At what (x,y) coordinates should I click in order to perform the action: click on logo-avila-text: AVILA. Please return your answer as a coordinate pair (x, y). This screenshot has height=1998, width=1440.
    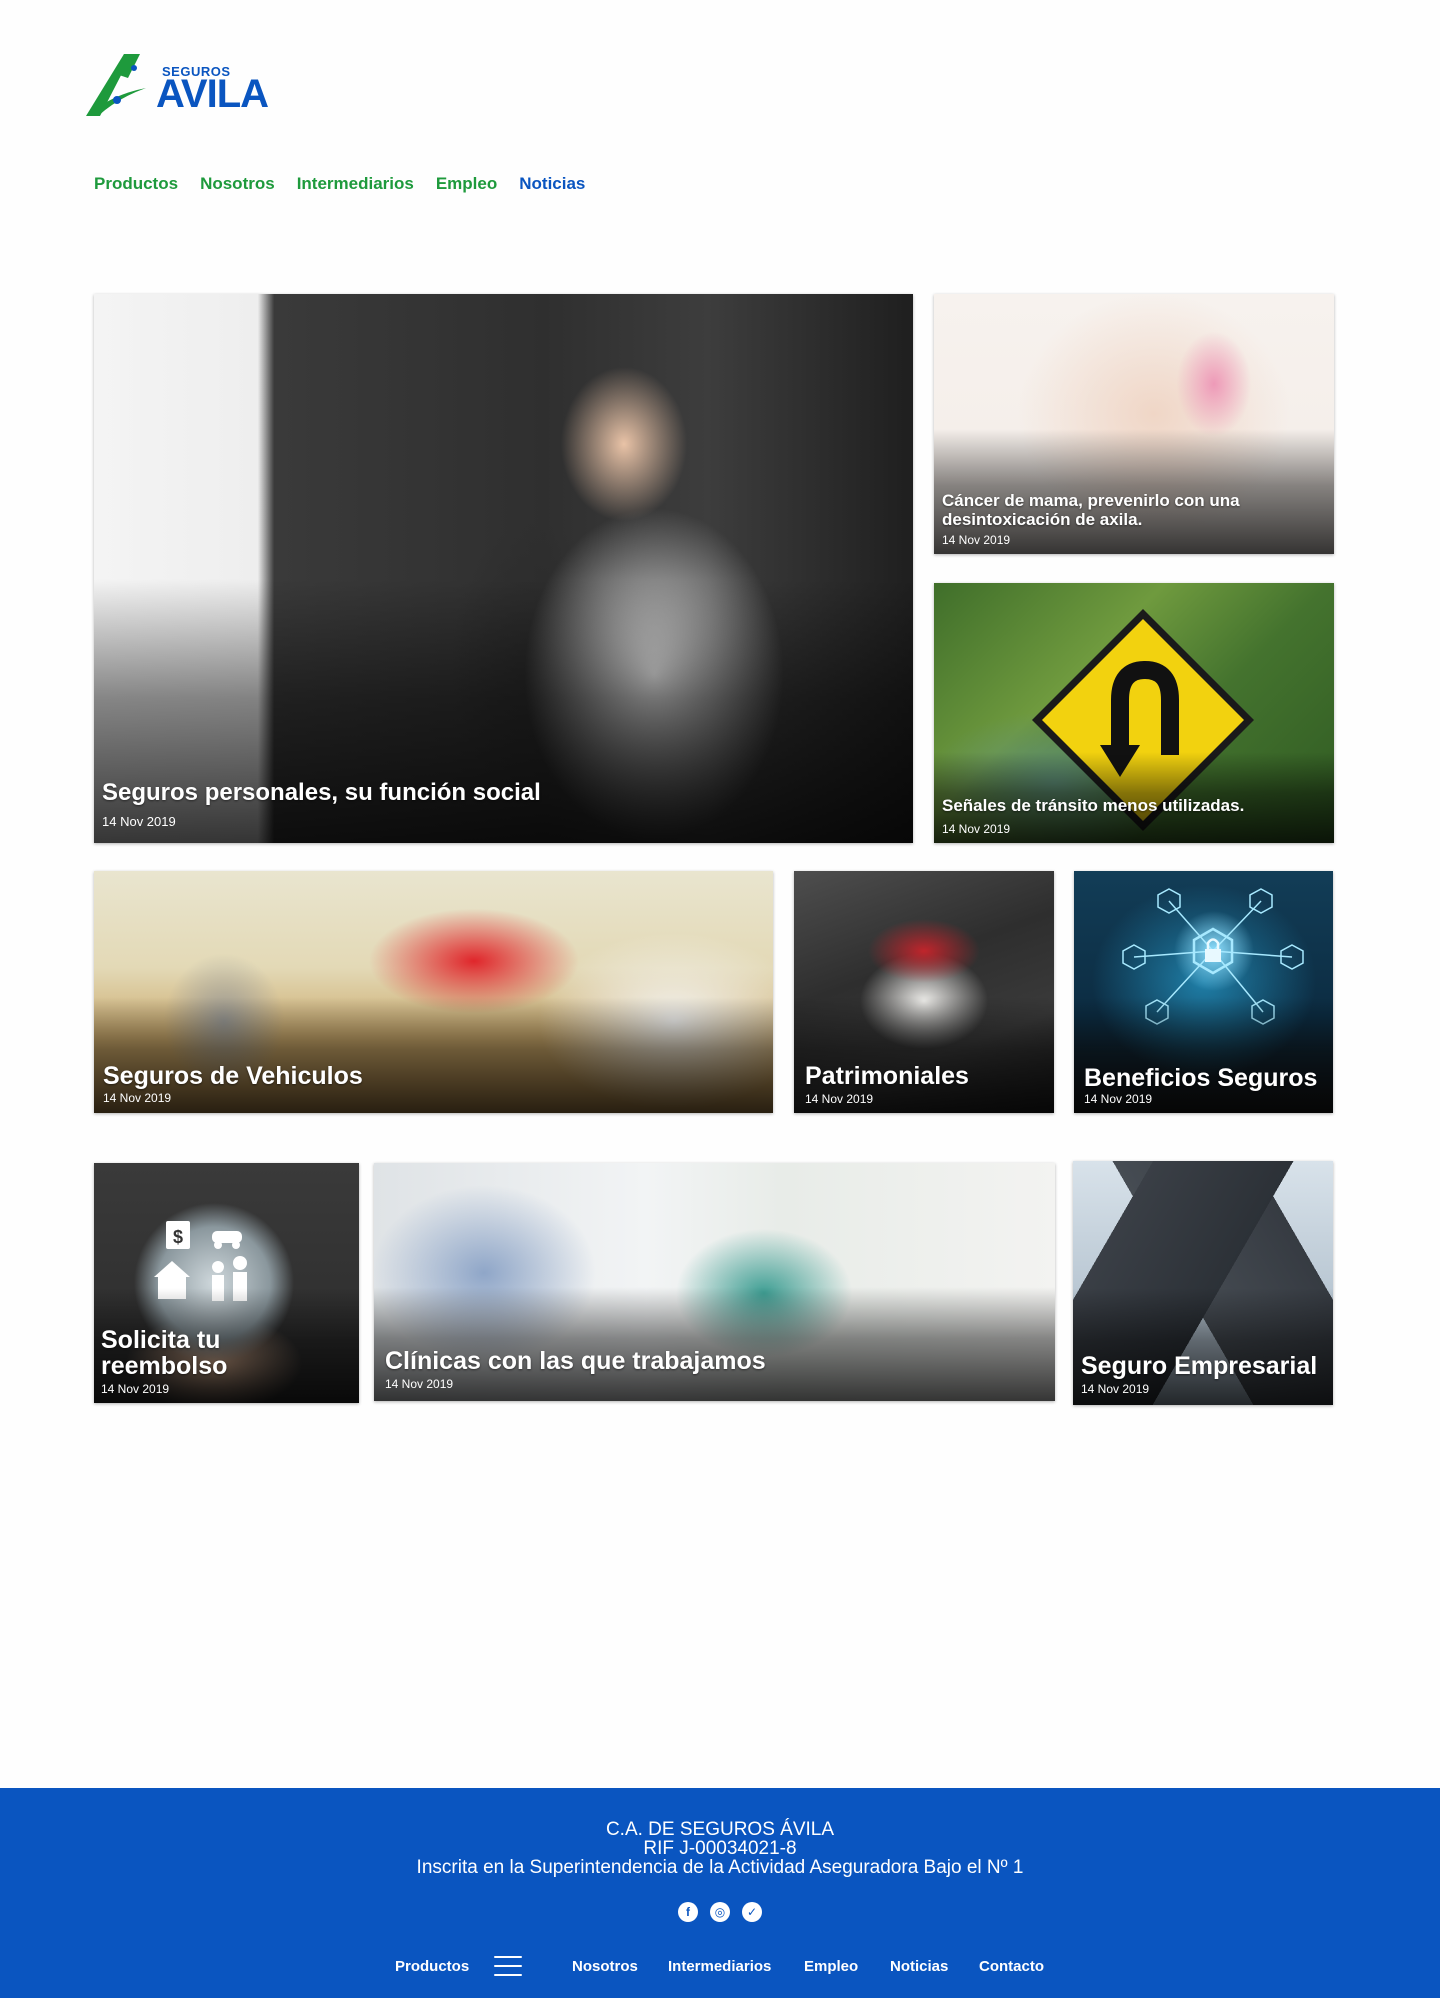
    Looking at the image, I should click on (212, 94).